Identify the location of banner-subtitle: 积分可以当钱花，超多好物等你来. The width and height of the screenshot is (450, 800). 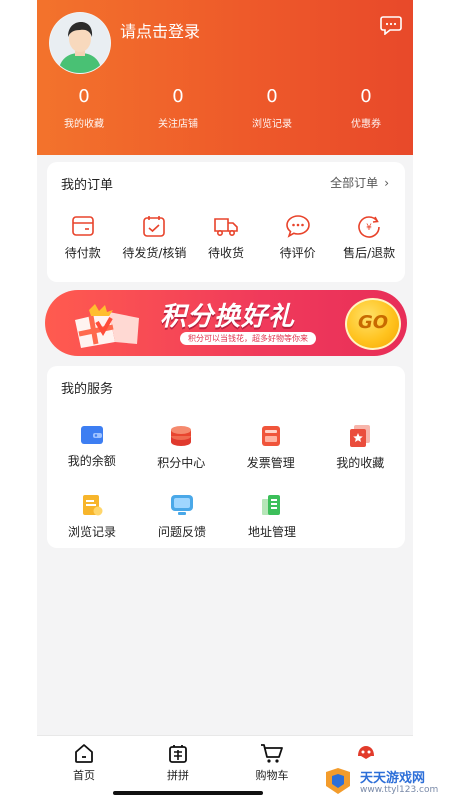
(248, 338).